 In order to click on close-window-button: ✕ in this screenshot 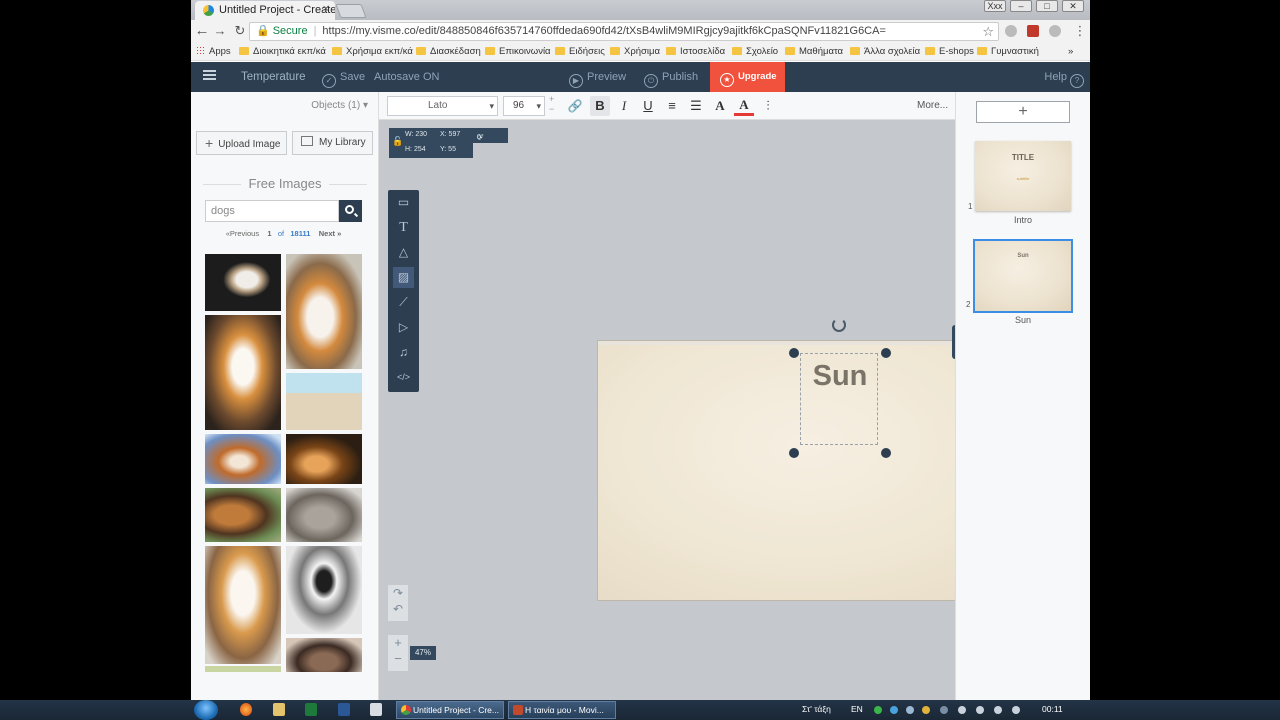, I will do `click(1073, 6)`.